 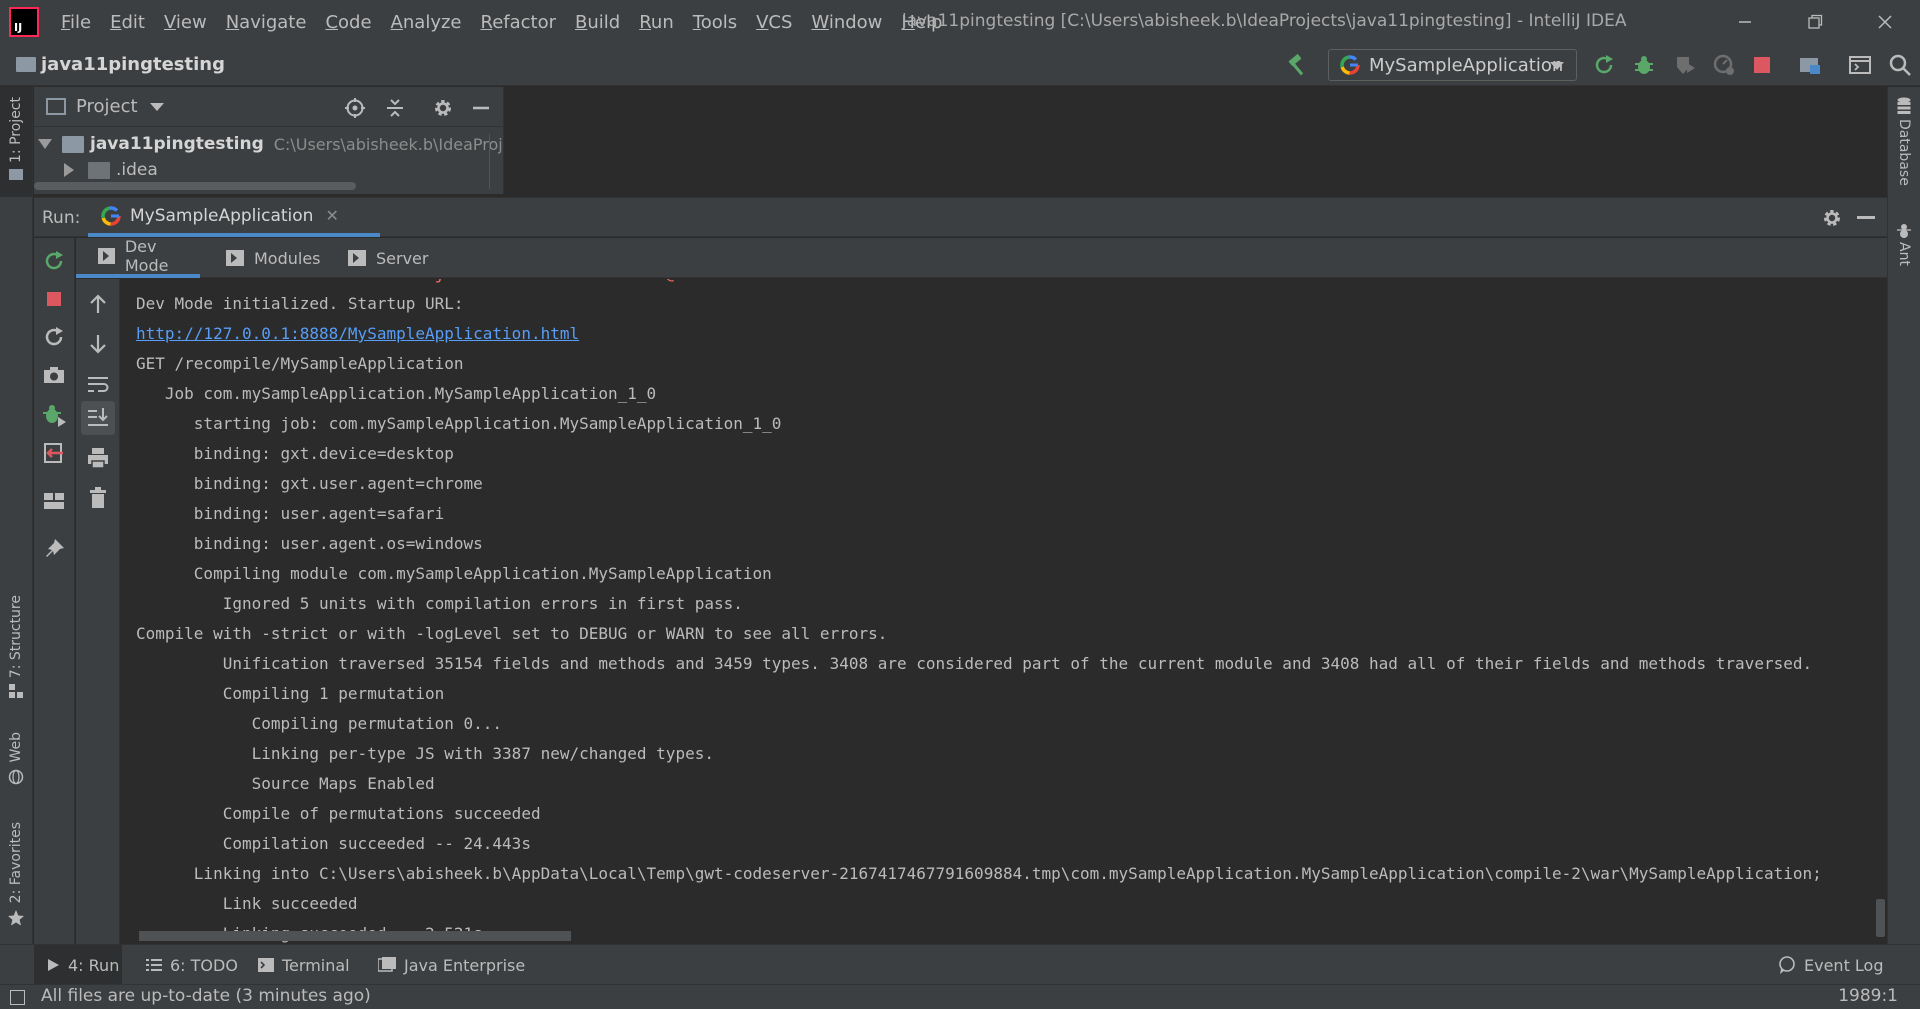 What do you see at coordinates (309, 543) in the screenshot?
I see `console-line: binding: user.agent.os=windows` at bounding box center [309, 543].